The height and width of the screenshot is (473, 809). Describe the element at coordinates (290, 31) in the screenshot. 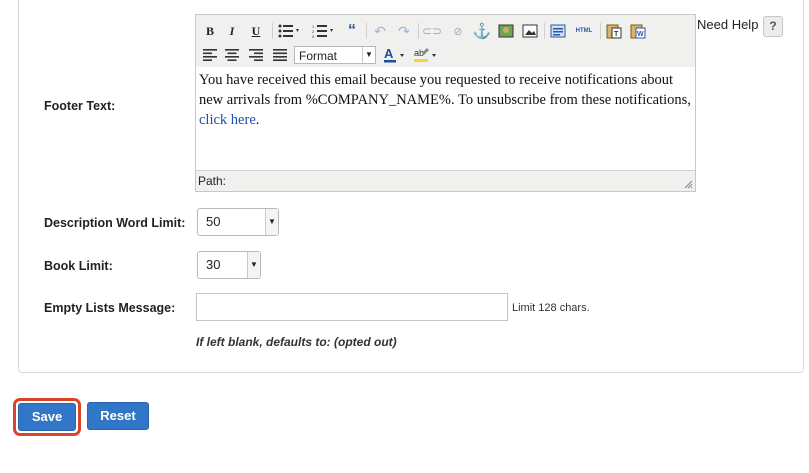

I see `bullet-list-icon` at that location.